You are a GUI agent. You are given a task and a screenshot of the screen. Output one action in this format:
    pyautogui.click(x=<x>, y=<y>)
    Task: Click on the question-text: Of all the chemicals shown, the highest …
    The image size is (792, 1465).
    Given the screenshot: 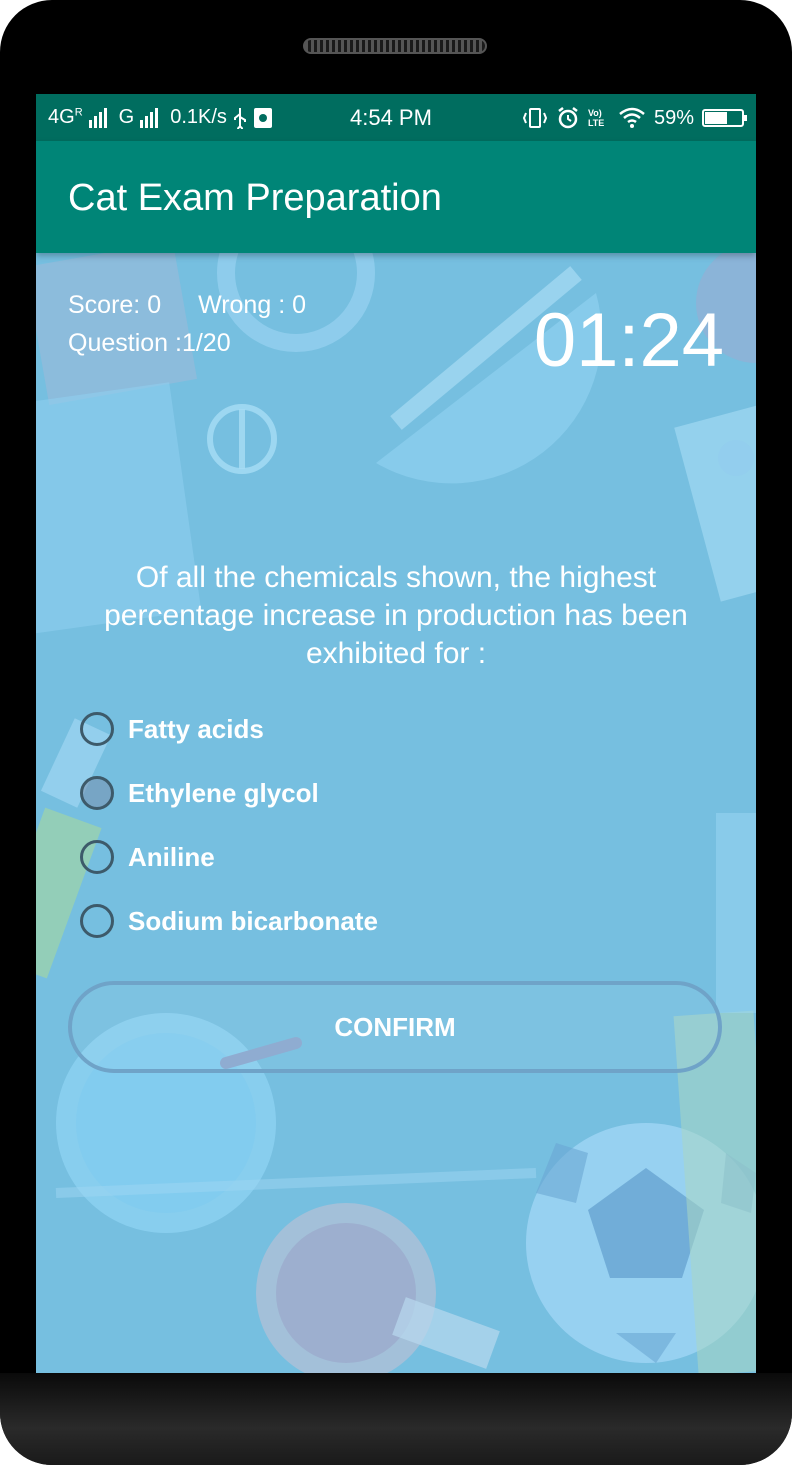 What is the action you would take?
    pyautogui.click(x=396, y=615)
    